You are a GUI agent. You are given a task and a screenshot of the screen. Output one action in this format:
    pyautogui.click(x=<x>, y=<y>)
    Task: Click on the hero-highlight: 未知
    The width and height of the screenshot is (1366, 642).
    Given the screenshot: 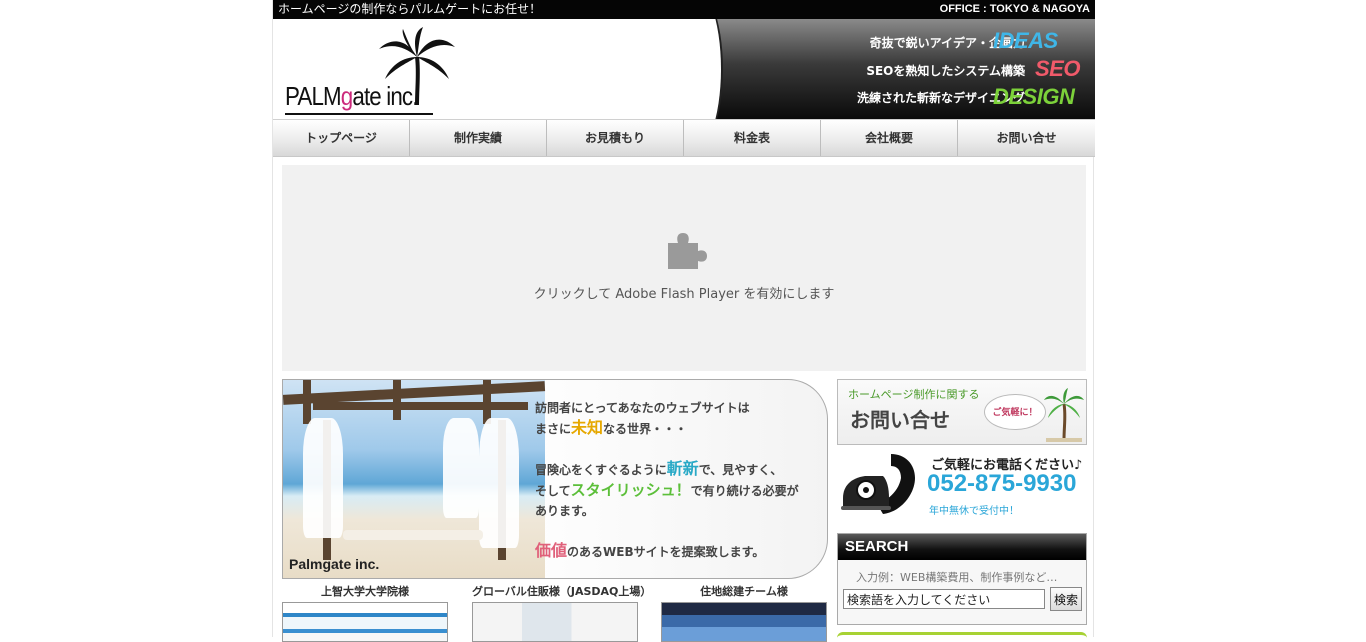 What is the action you would take?
    pyautogui.click(x=587, y=427)
    